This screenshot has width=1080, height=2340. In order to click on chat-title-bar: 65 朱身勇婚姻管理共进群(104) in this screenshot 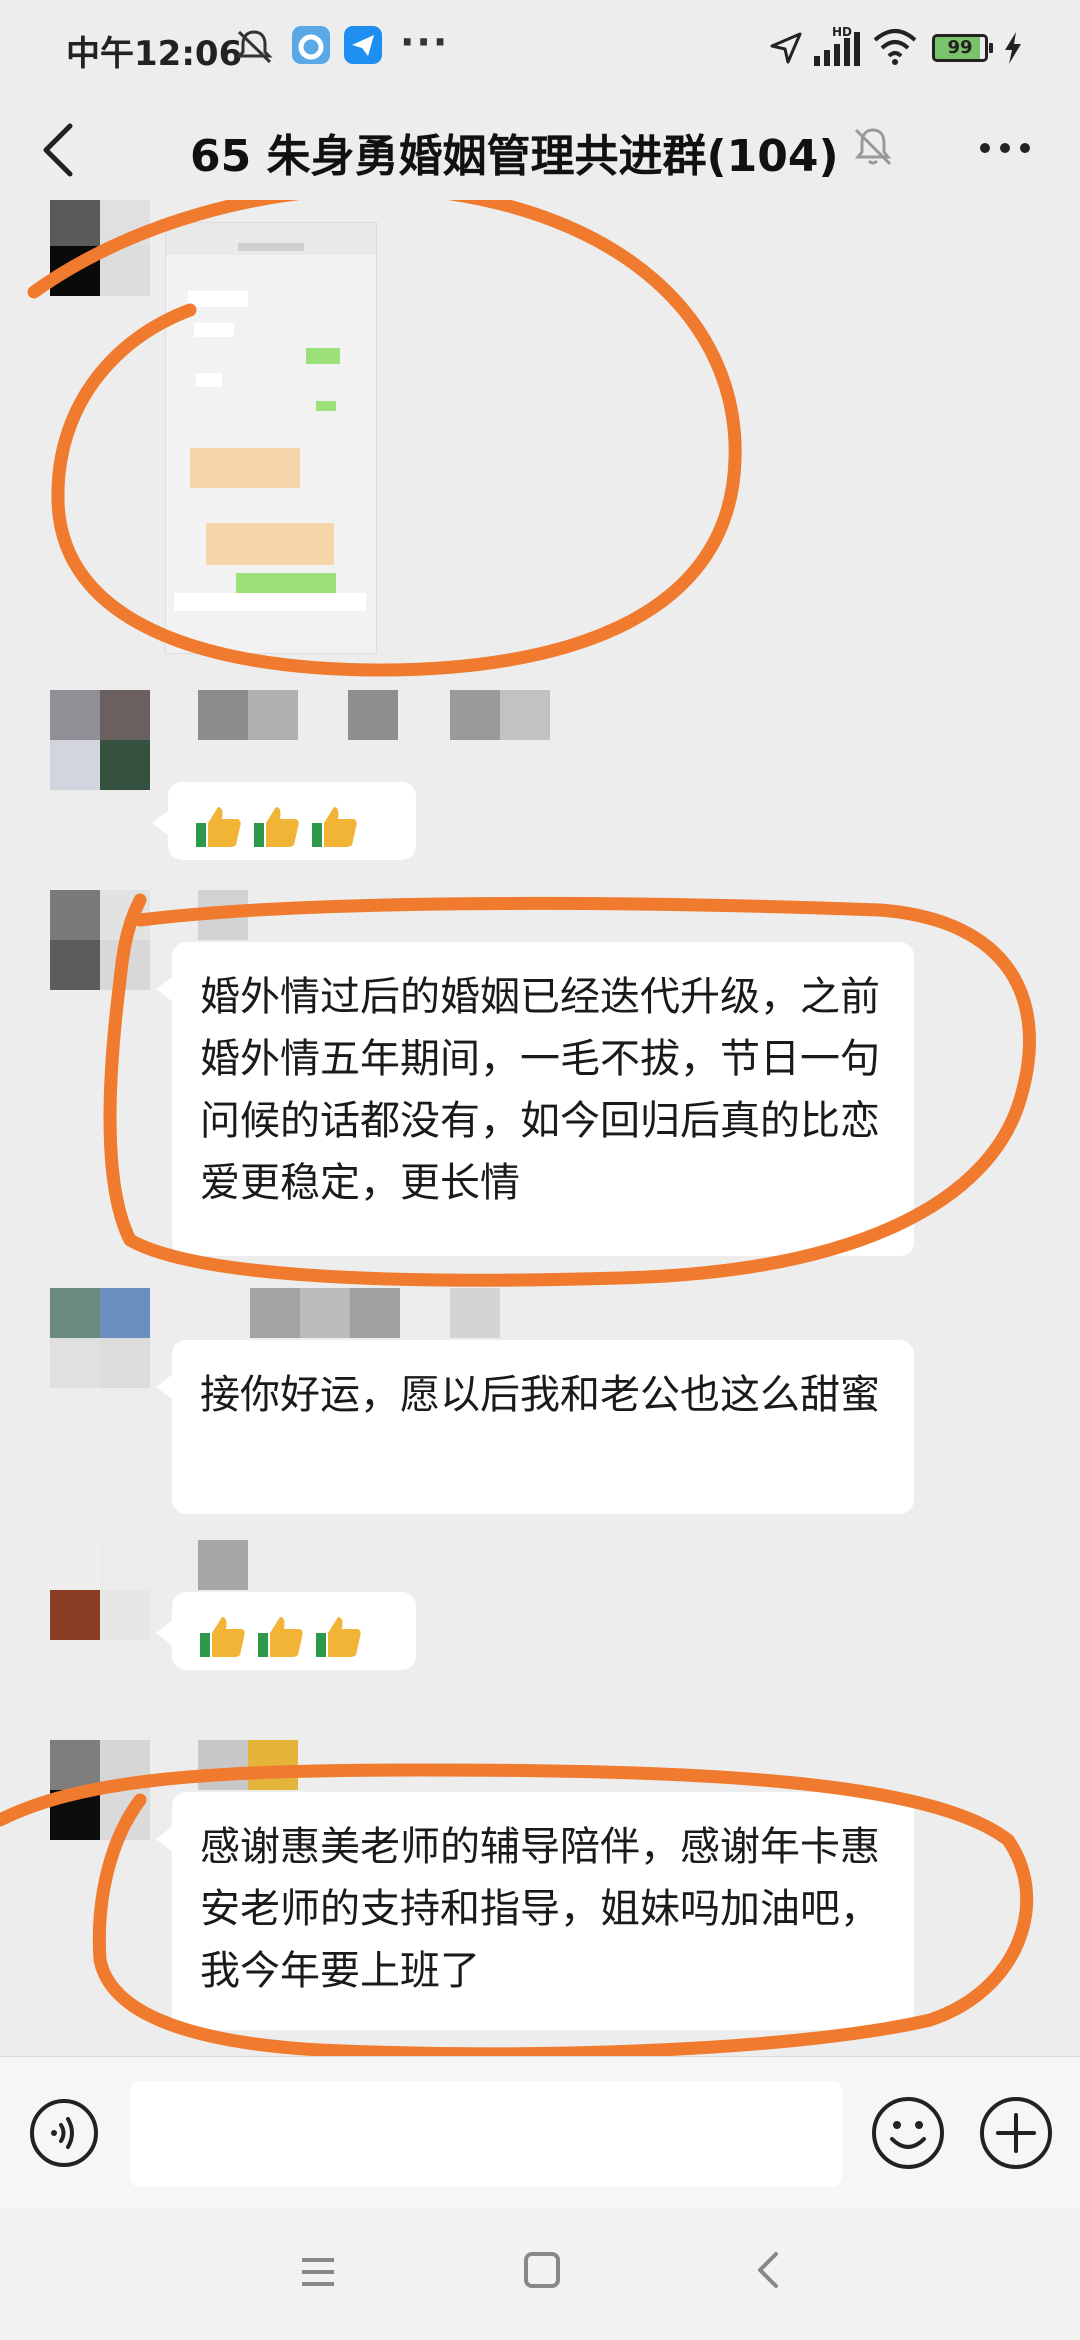, I will do `click(540, 150)`.